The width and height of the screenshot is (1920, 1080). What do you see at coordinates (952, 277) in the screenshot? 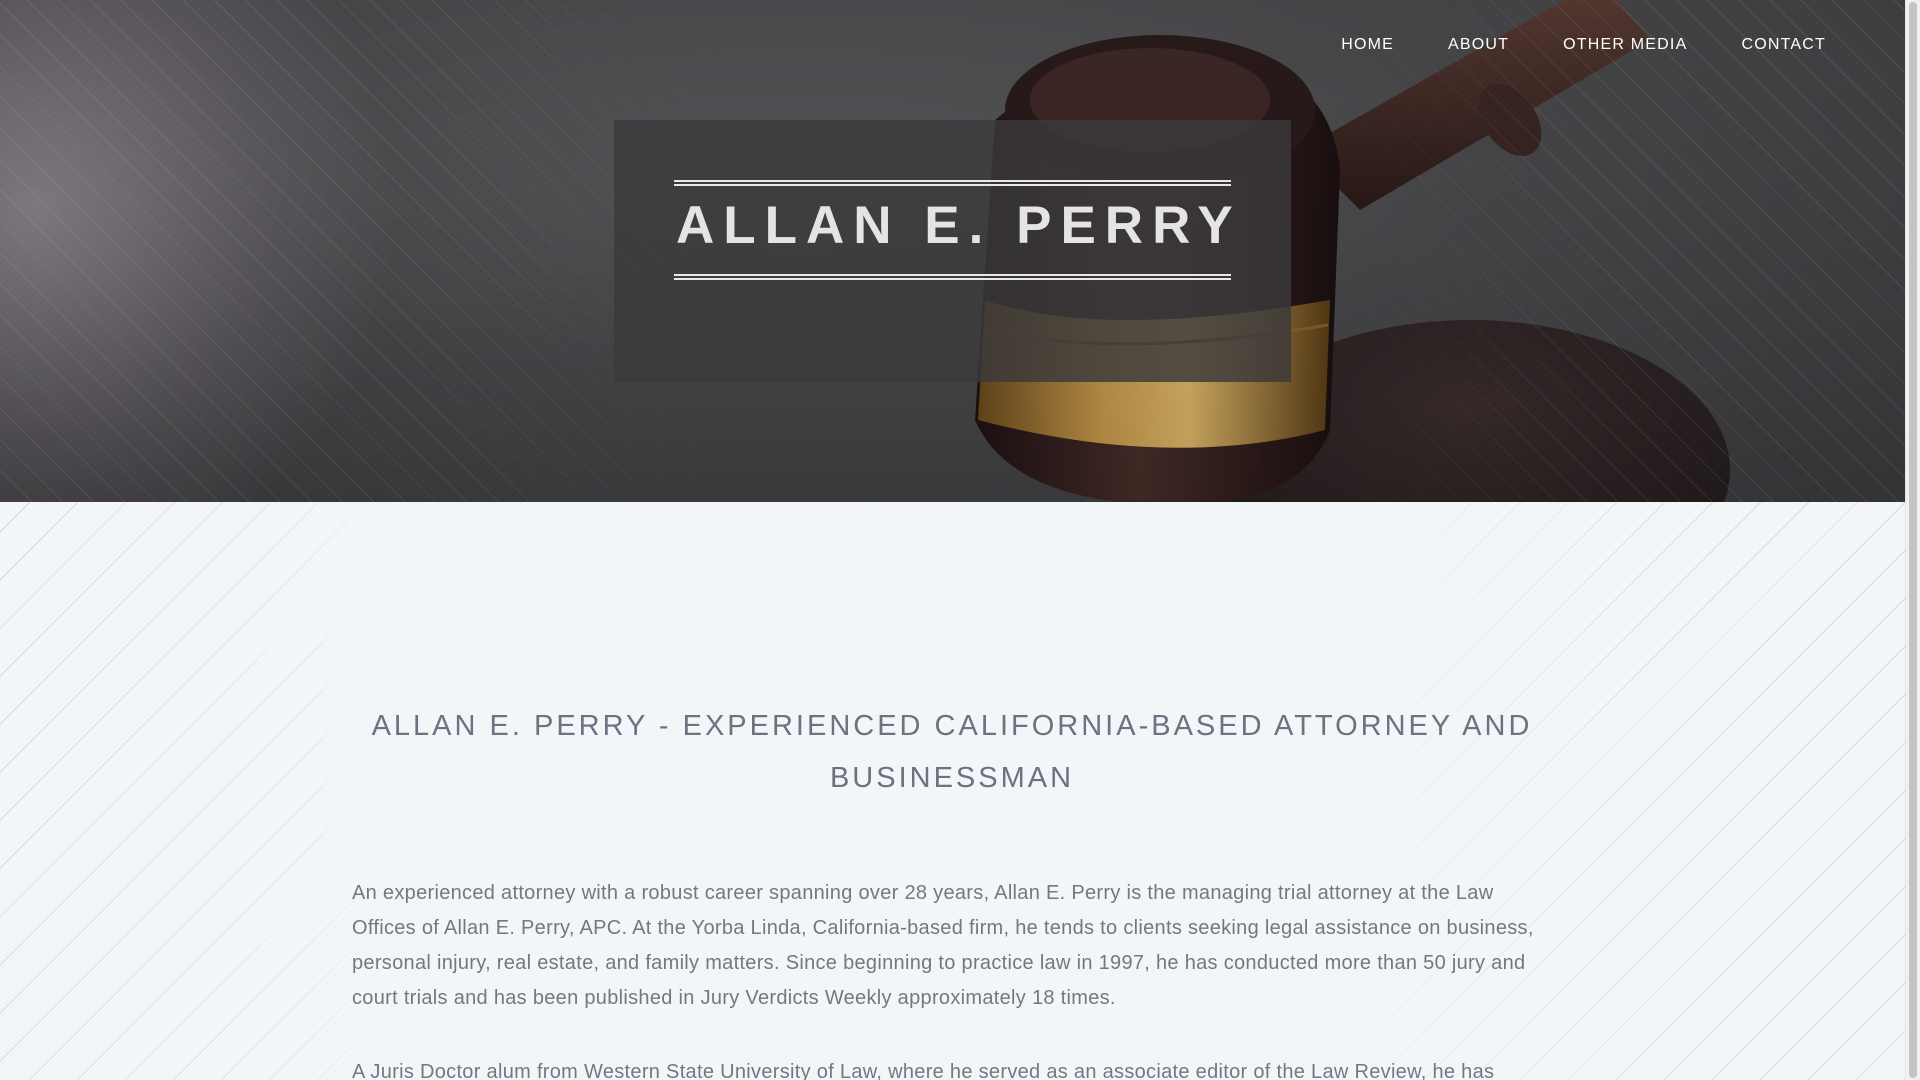
I see `title-rule-bottom` at bounding box center [952, 277].